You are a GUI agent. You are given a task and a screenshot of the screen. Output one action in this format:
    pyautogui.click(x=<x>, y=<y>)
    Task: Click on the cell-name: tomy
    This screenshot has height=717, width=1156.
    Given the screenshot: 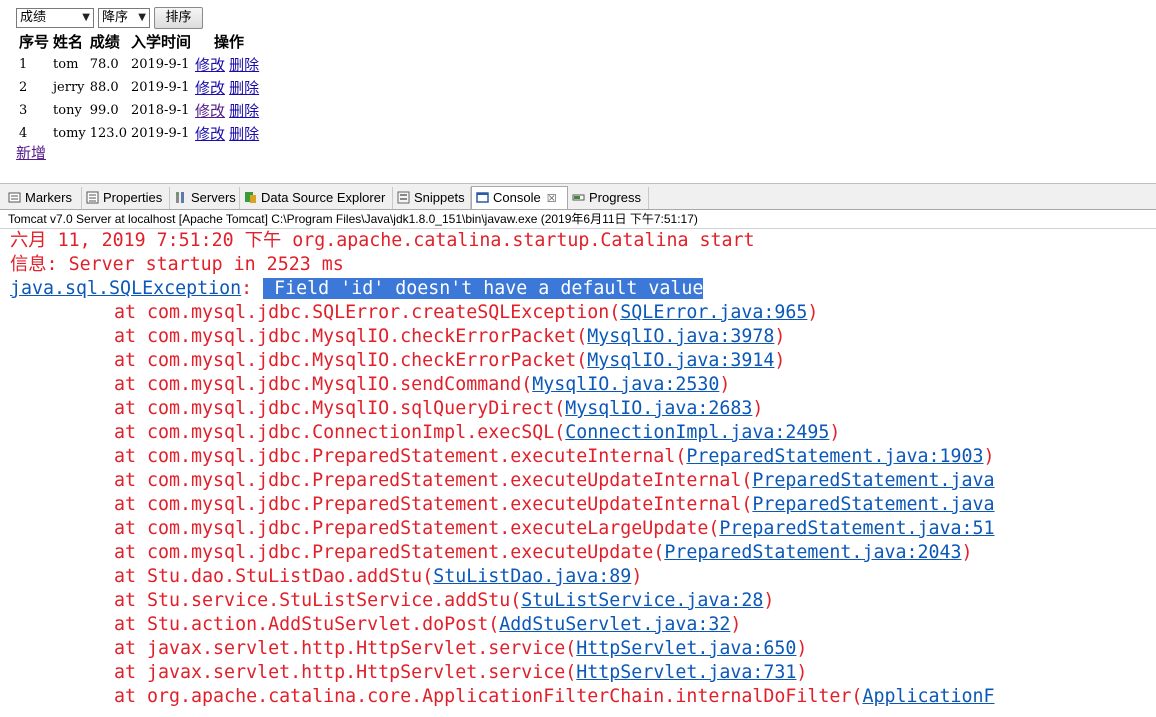 What is the action you would take?
    pyautogui.click(x=69, y=133)
    